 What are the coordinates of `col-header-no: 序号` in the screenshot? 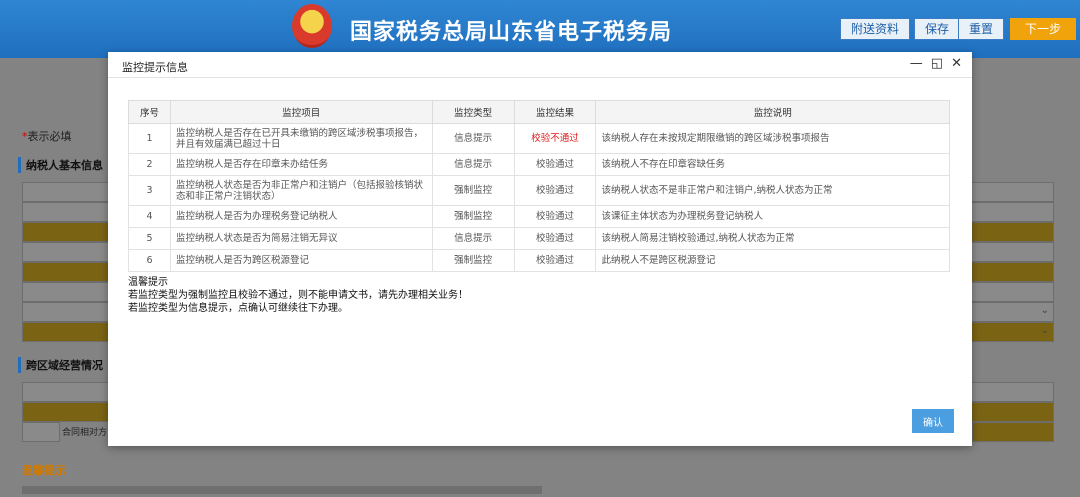 It's located at (149, 112).